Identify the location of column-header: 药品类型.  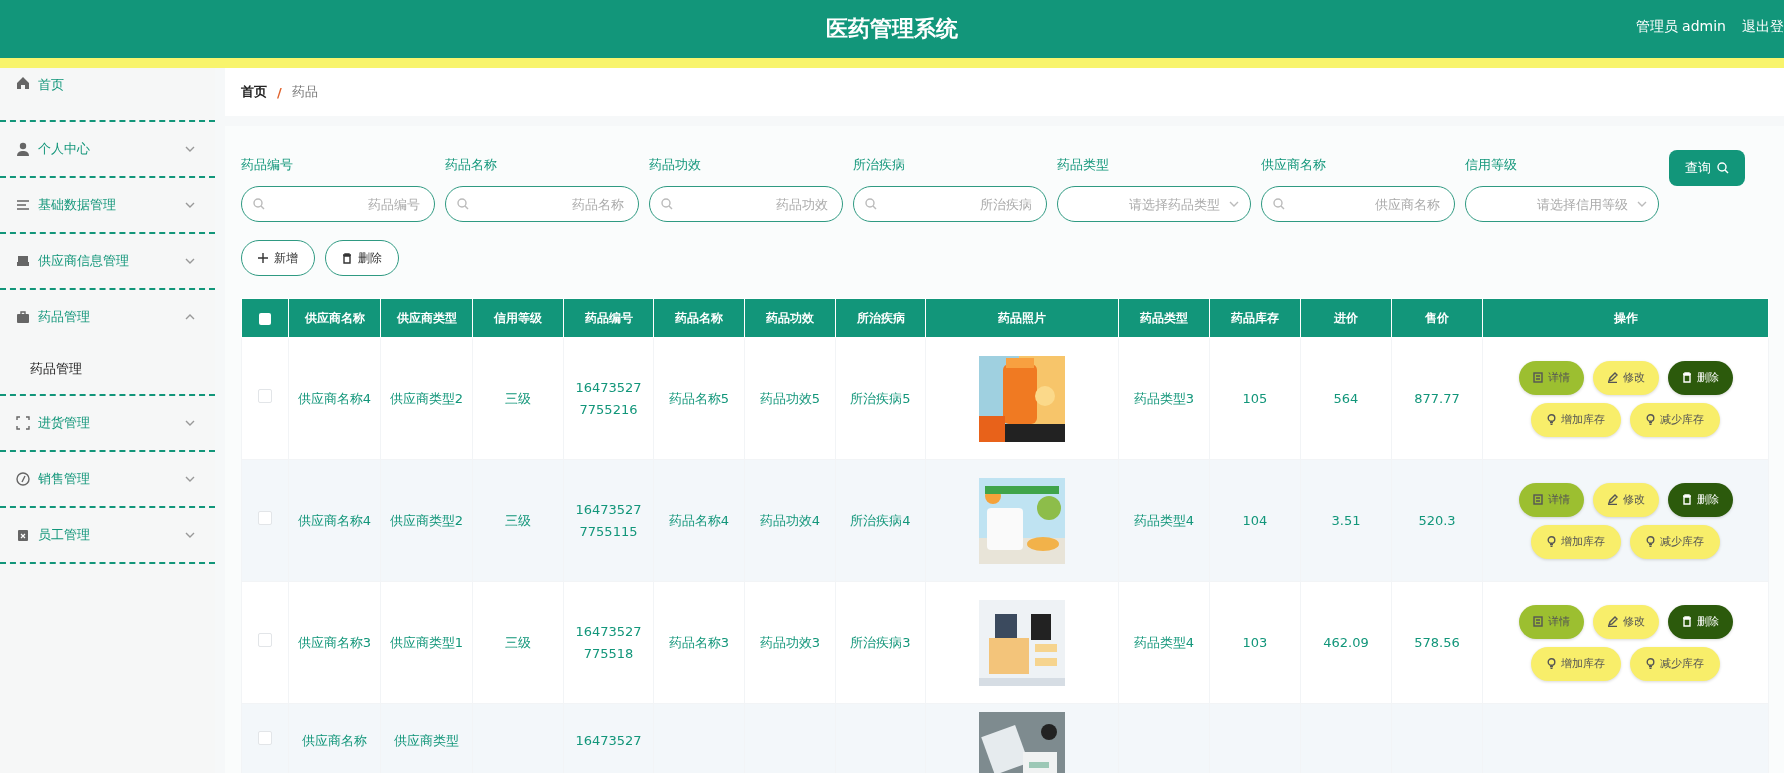
(1164, 318).